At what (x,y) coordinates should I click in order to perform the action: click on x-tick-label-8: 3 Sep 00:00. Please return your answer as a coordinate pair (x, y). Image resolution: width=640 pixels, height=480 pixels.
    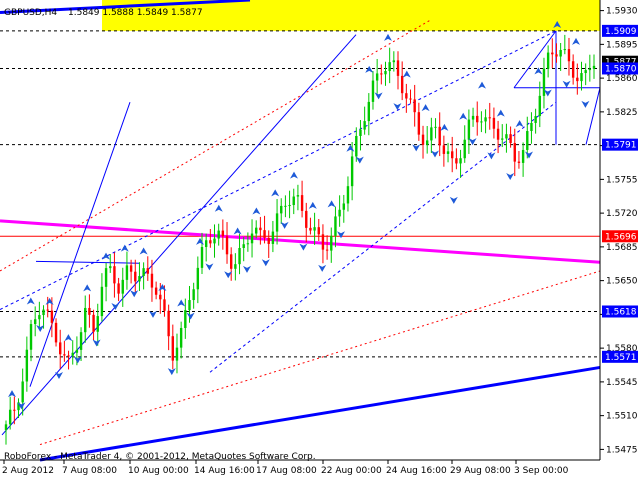
    Looking at the image, I should click on (541, 471).